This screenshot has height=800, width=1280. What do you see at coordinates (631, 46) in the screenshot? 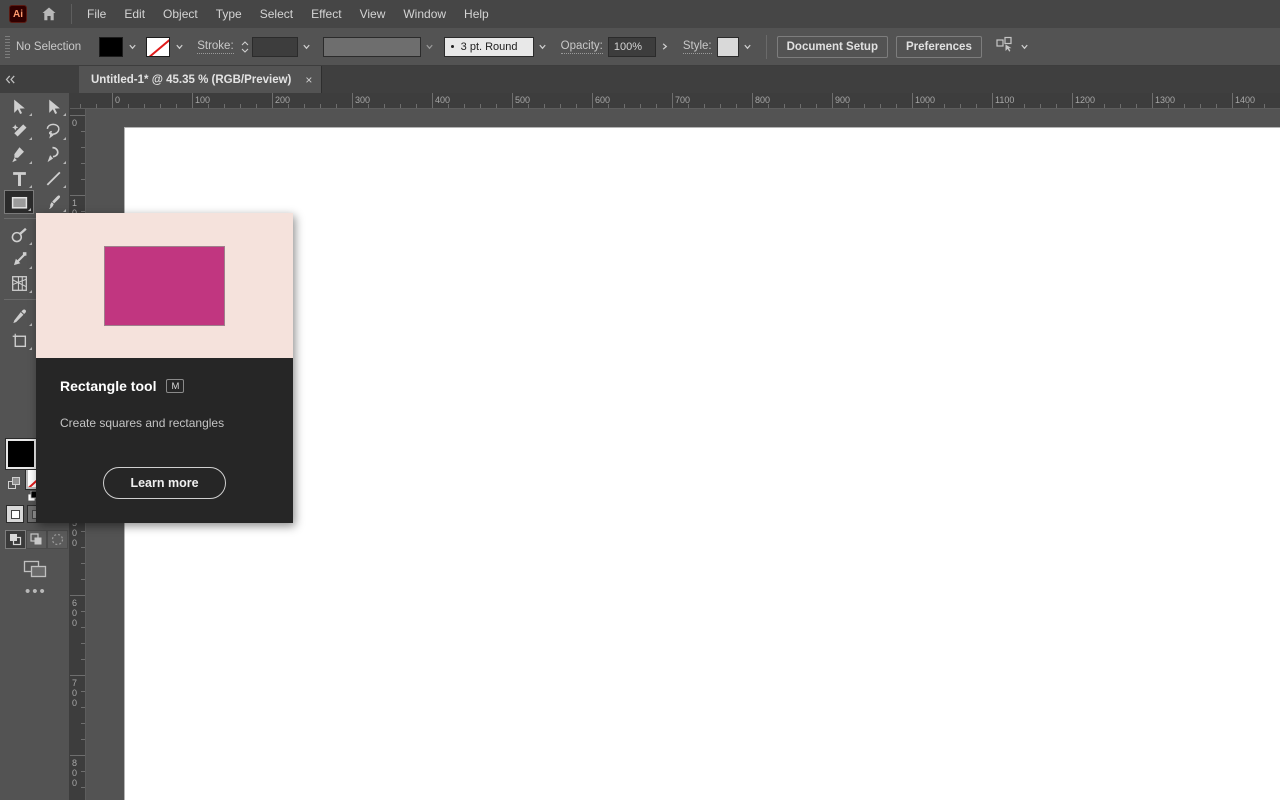
I see `opacity-input: 100%` at bounding box center [631, 46].